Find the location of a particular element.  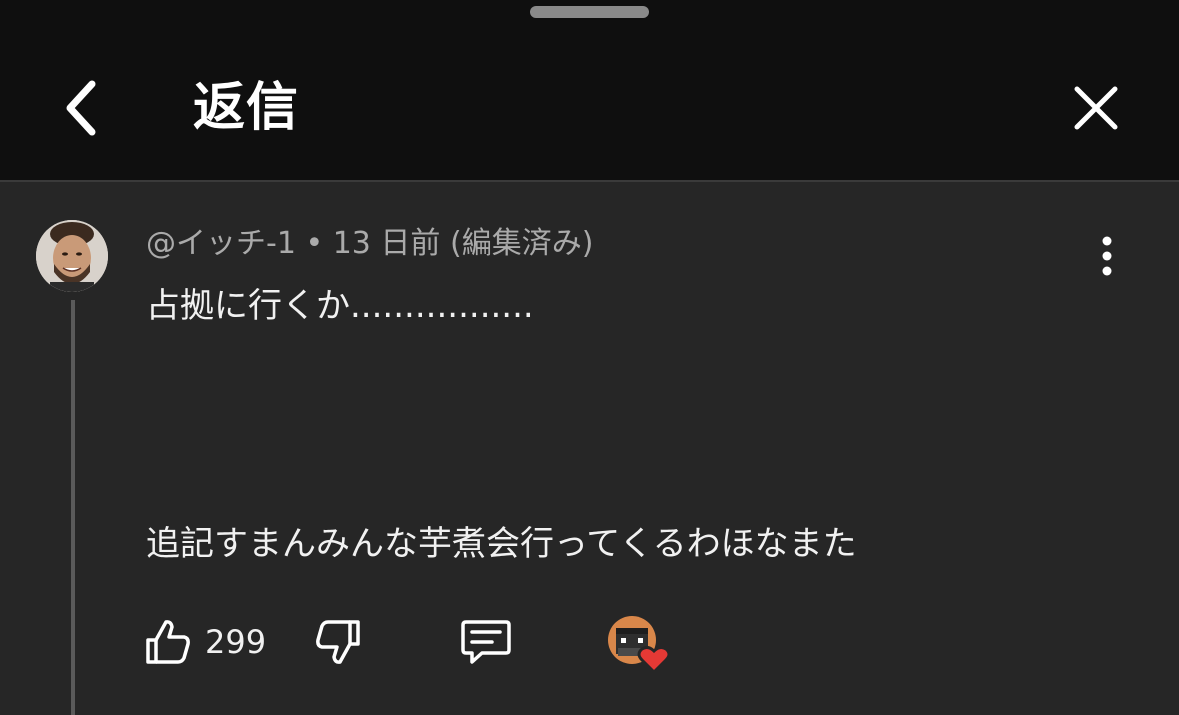

creator-heart-icon is located at coordinates (639, 645).